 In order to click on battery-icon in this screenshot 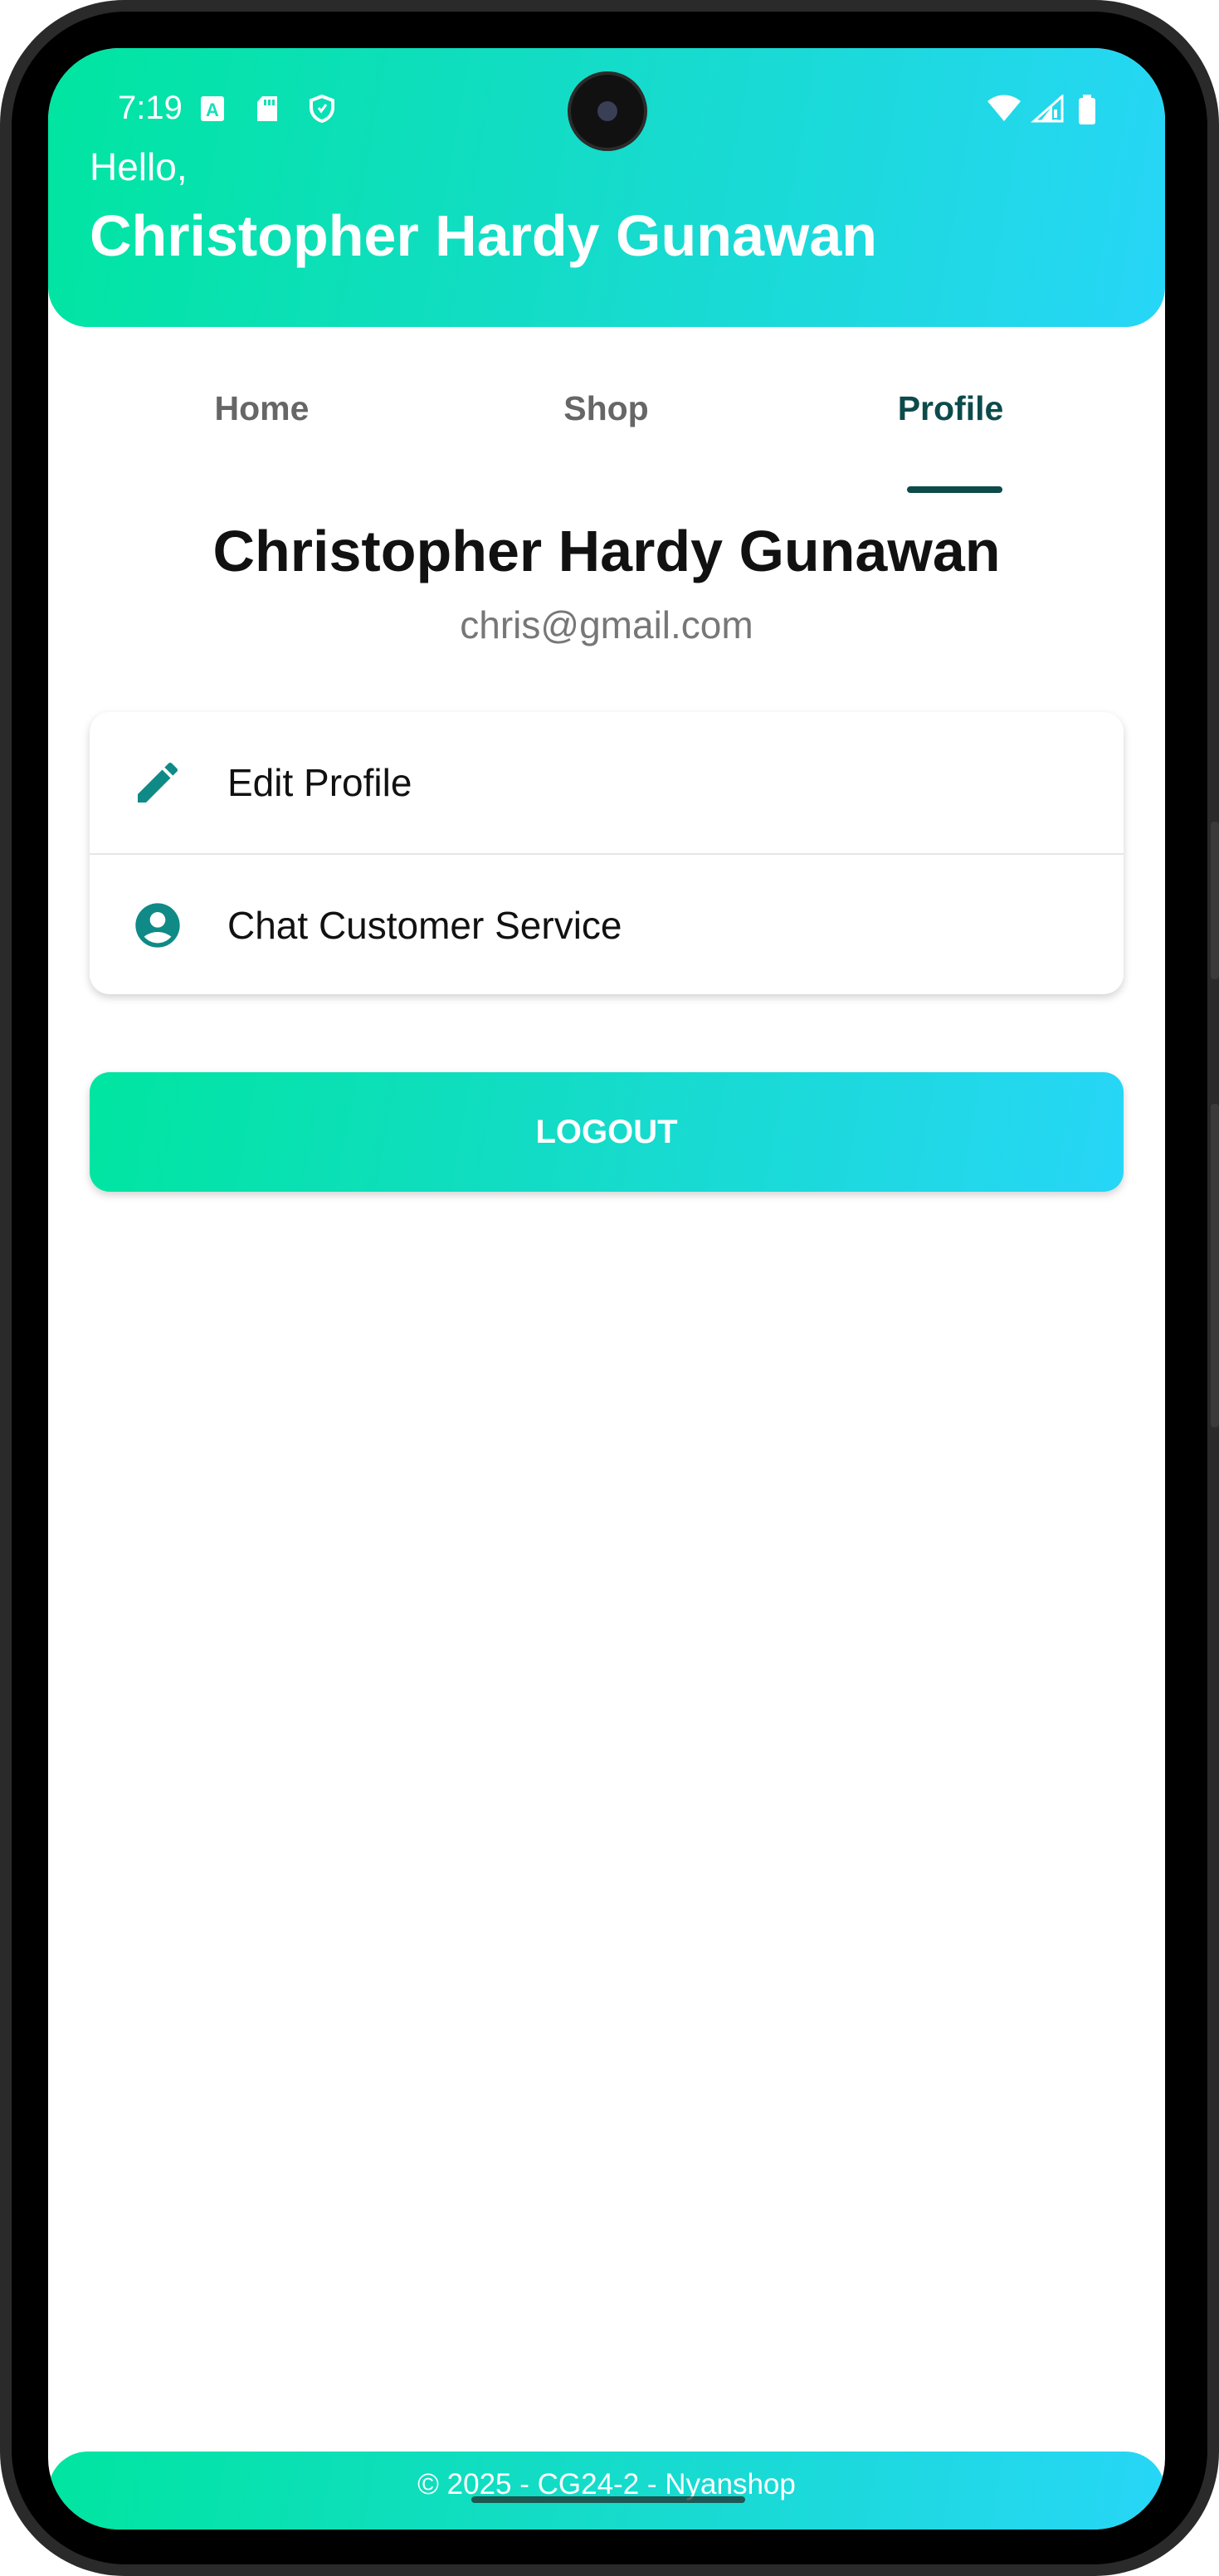, I will do `click(1087, 109)`.